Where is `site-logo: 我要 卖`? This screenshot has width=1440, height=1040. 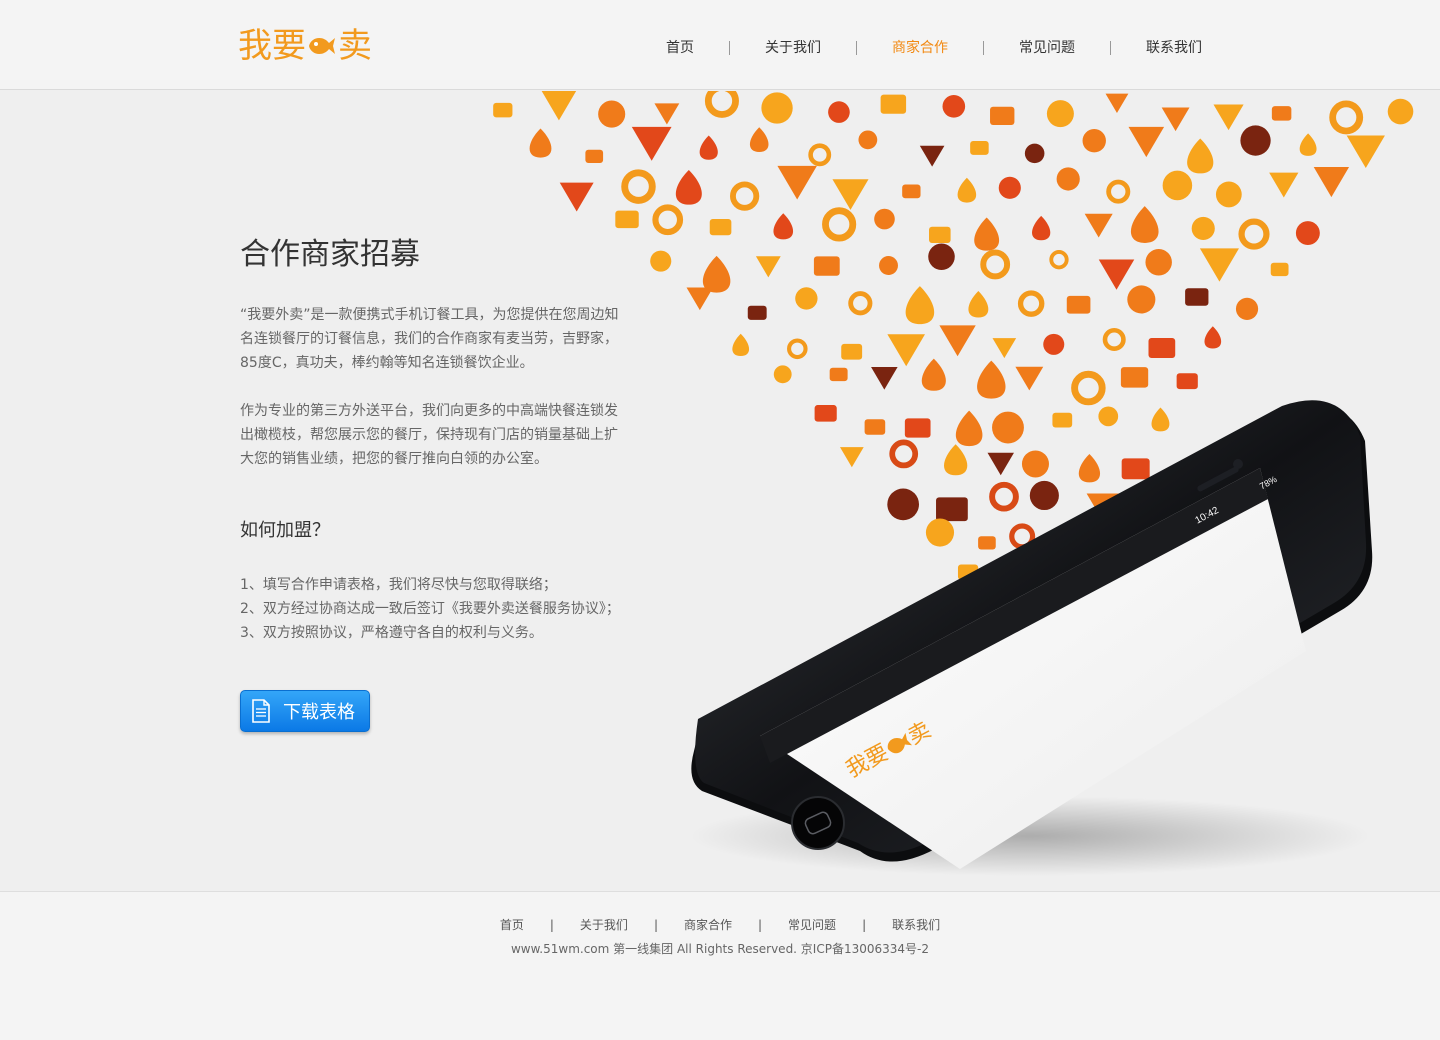 site-logo: 我要 卖 is located at coordinates (305, 46).